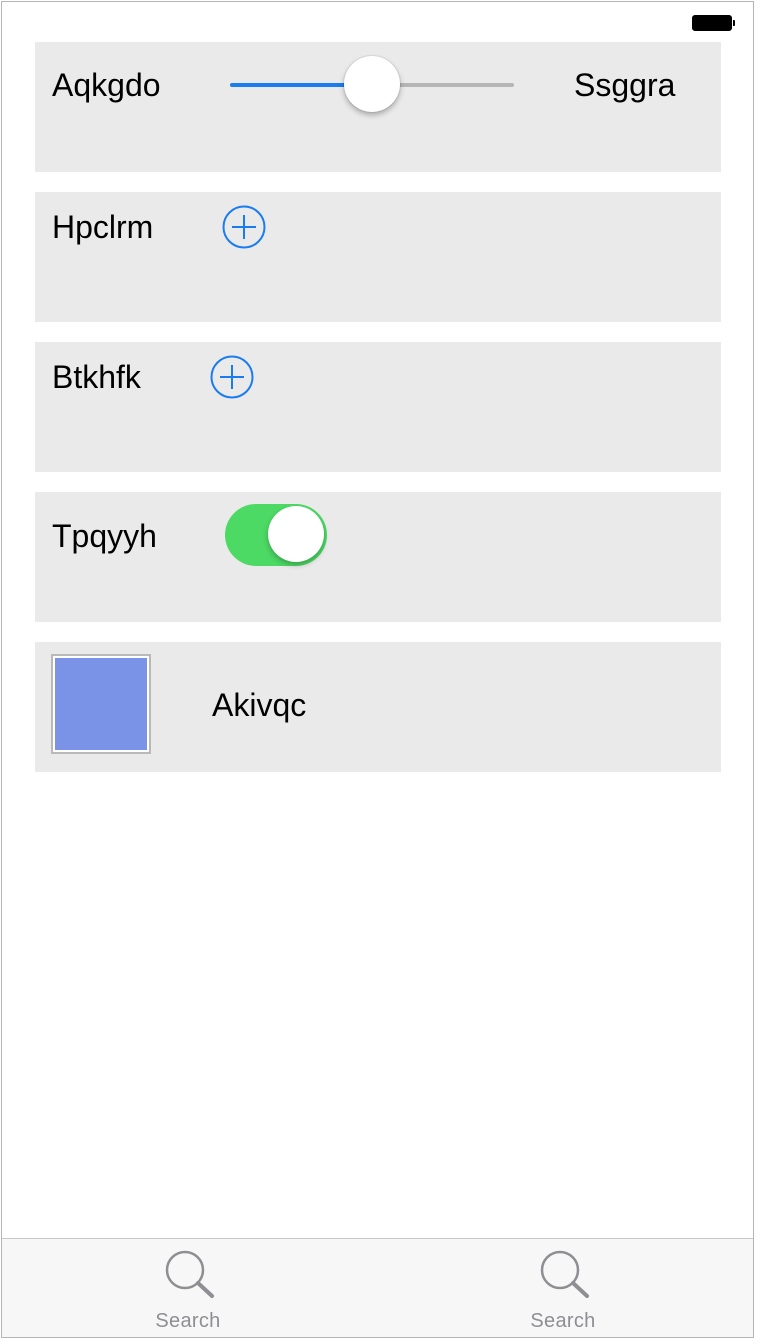 The width and height of the screenshot is (760, 1340). I want to click on slider-row: Aqkgdo Ssggra, so click(378, 107).